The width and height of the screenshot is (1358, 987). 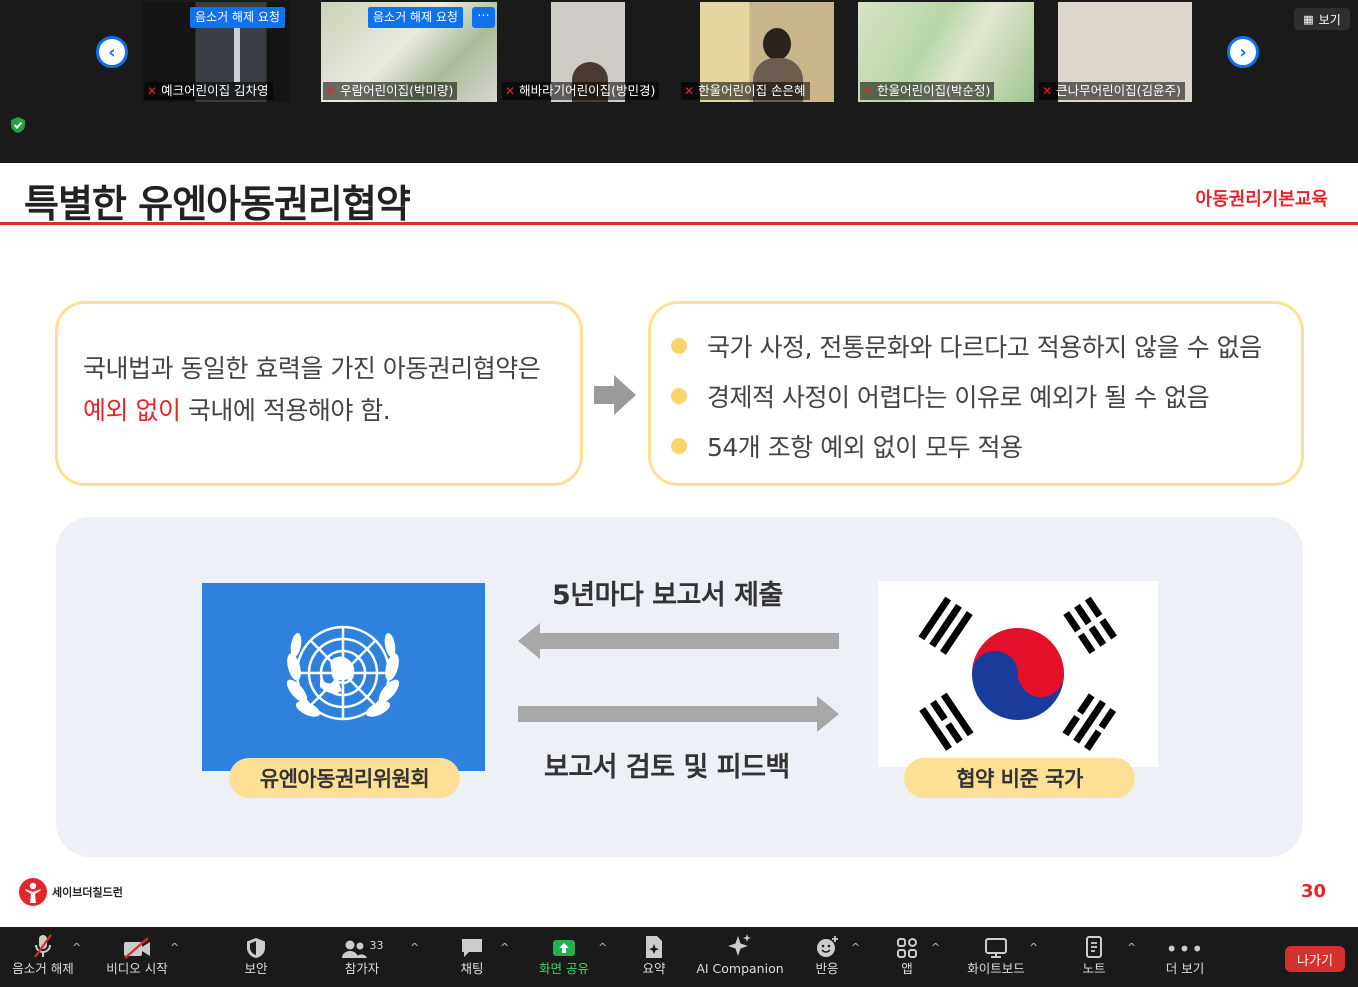 What do you see at coordinates (216, 52) in the screenshot?
I see `participant-tile: 음소거 해제 요청 ··· ✕예크어린이집 김차영` at bounding box center [216, 52].